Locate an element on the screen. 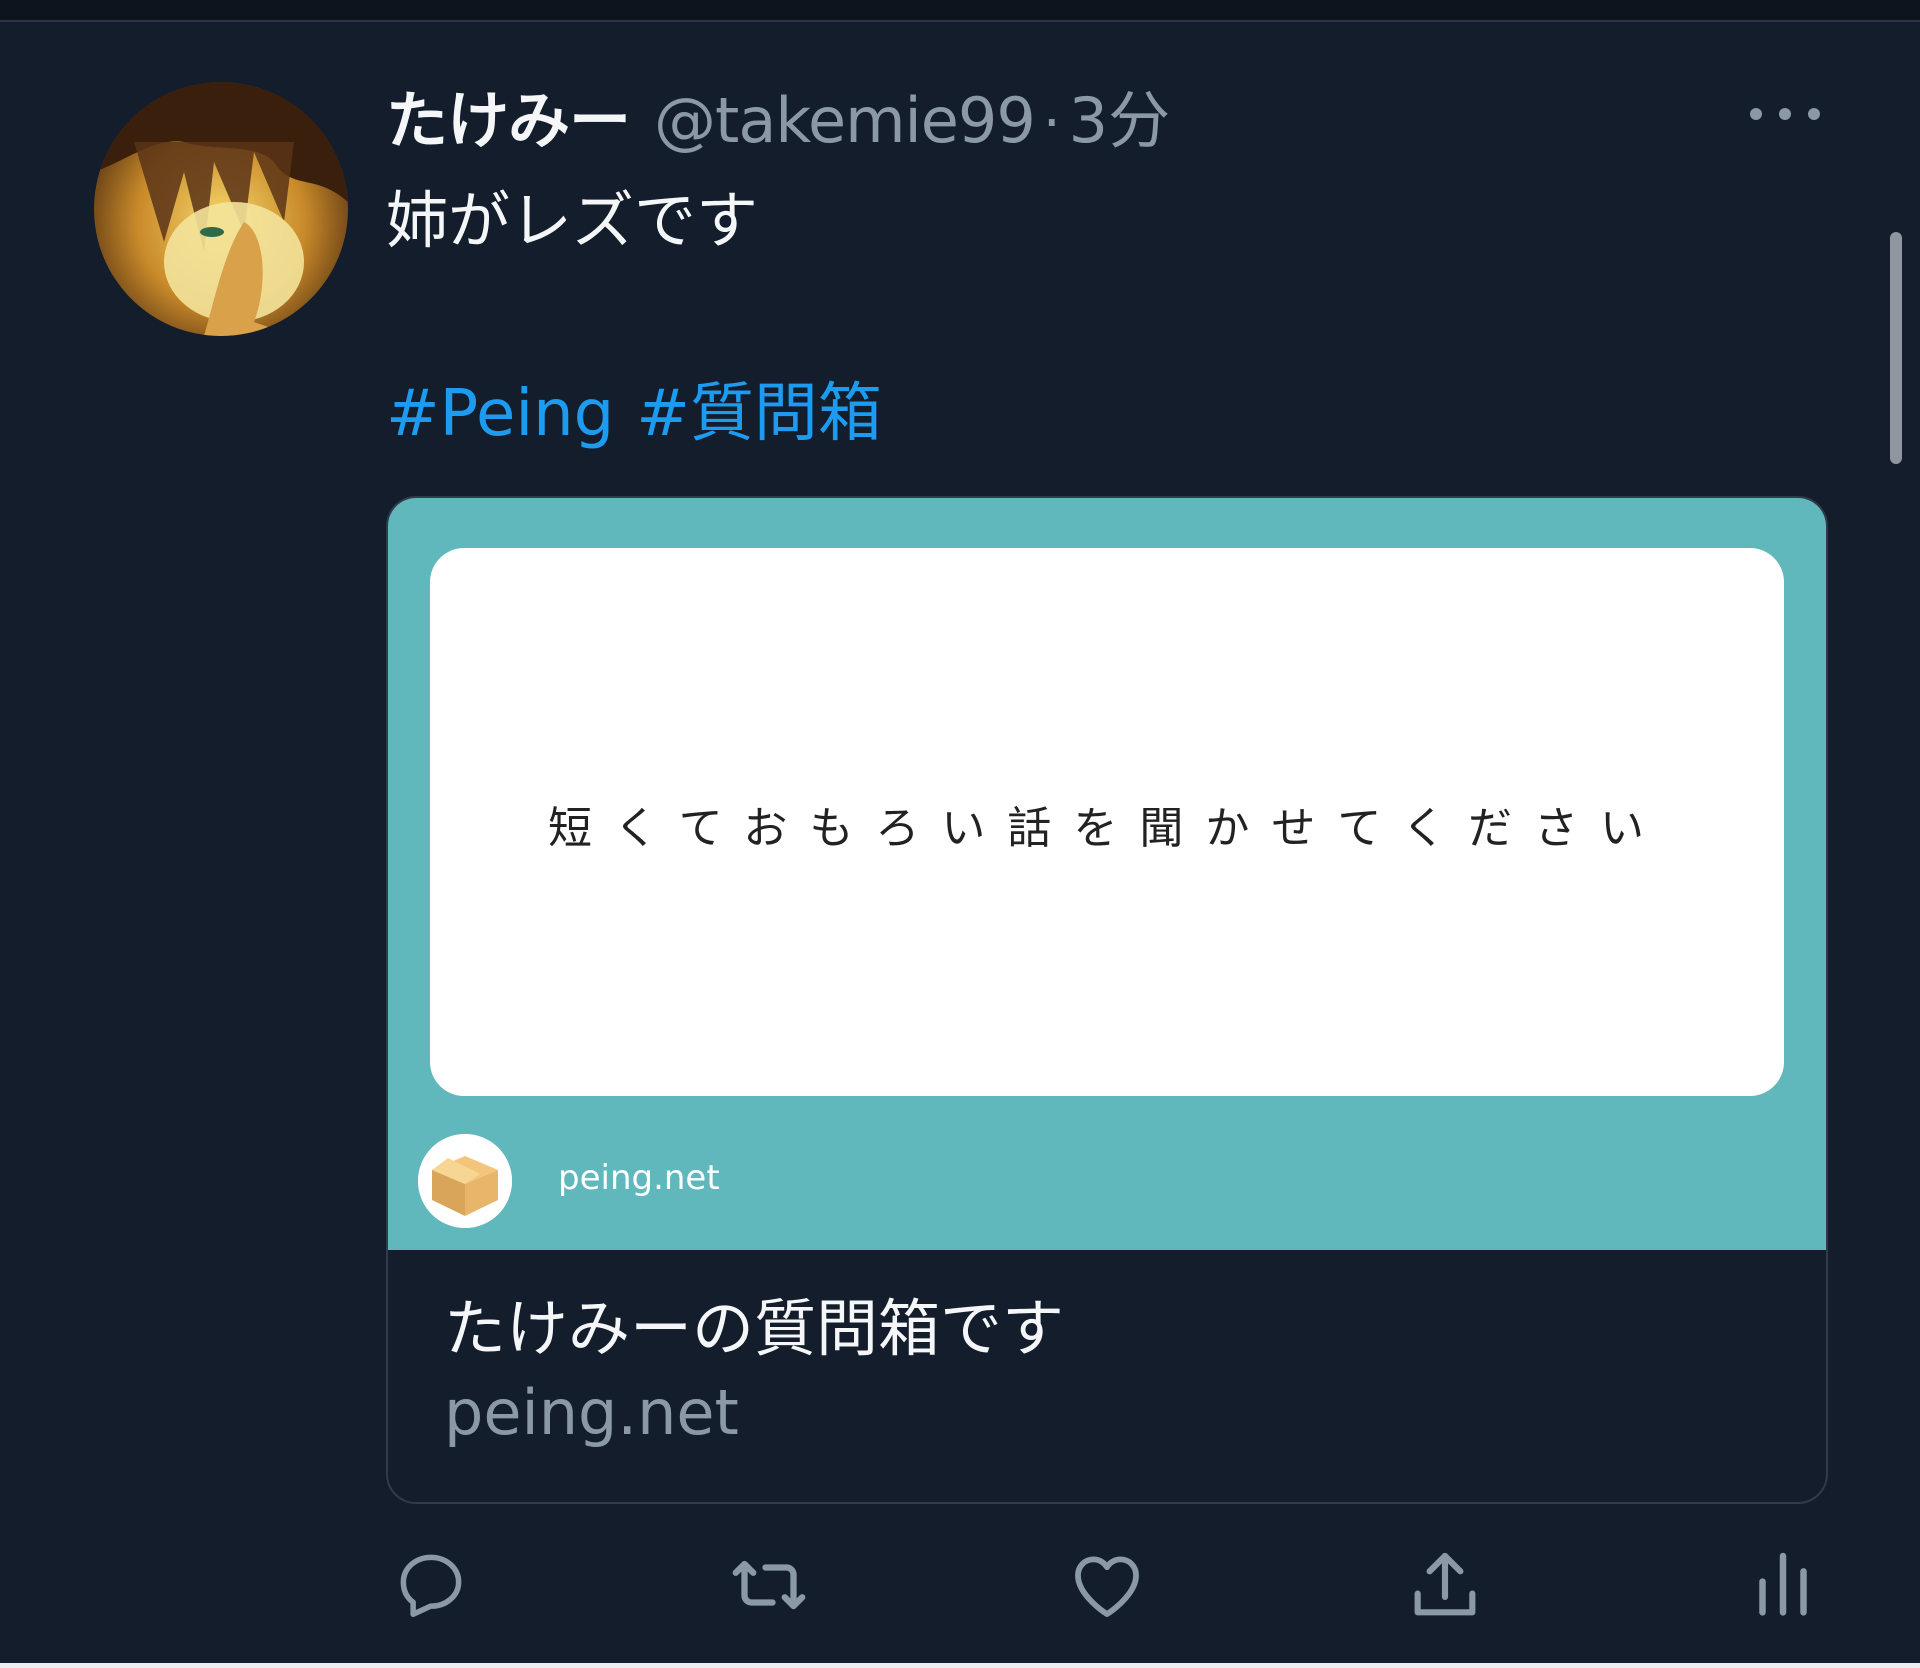 The height and width of the screenshot is (1668, 1920). heart-icon is located at coordinates (1107, 1586).